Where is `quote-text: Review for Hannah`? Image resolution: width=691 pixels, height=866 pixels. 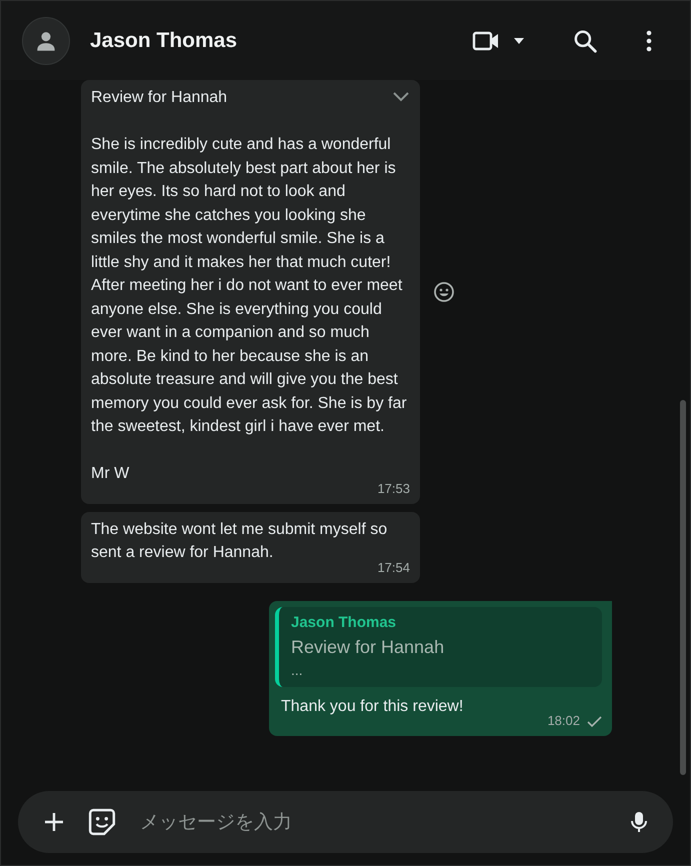
quote-text: Review for Hannah is located at coordinates (368, 647).